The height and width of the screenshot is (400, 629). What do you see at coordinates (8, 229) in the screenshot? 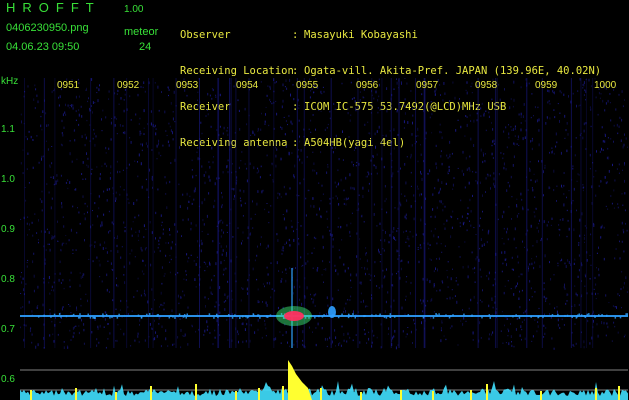
I see `y-tick-0-9: 0.9` at bounding box center [8, 229].